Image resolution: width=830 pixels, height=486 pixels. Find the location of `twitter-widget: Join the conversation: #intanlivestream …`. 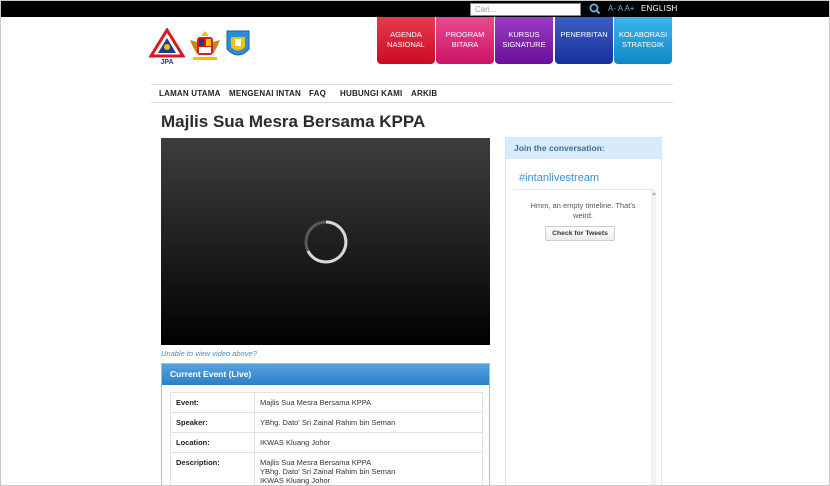

twitter-widget: Join the conversation: #intanlivestream … is located at coordinates (583, 311).